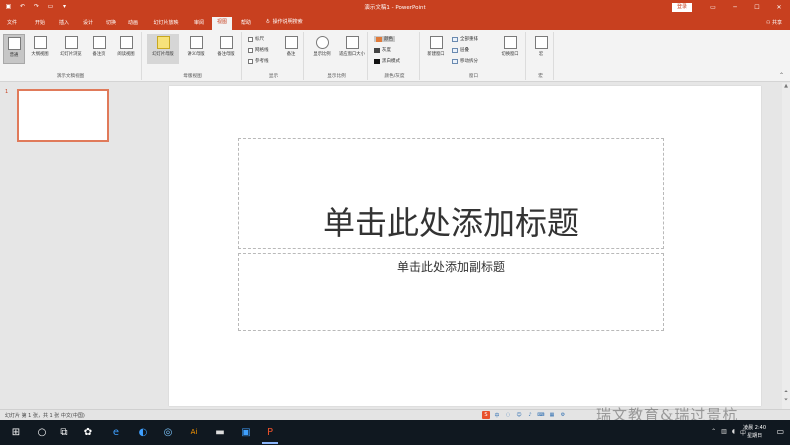 Image resolution: width=790 pixels, height=445 pixels. Describe the element at coordinates (163, 42) in the screenshot. I see `slide-master-icon` at that location.